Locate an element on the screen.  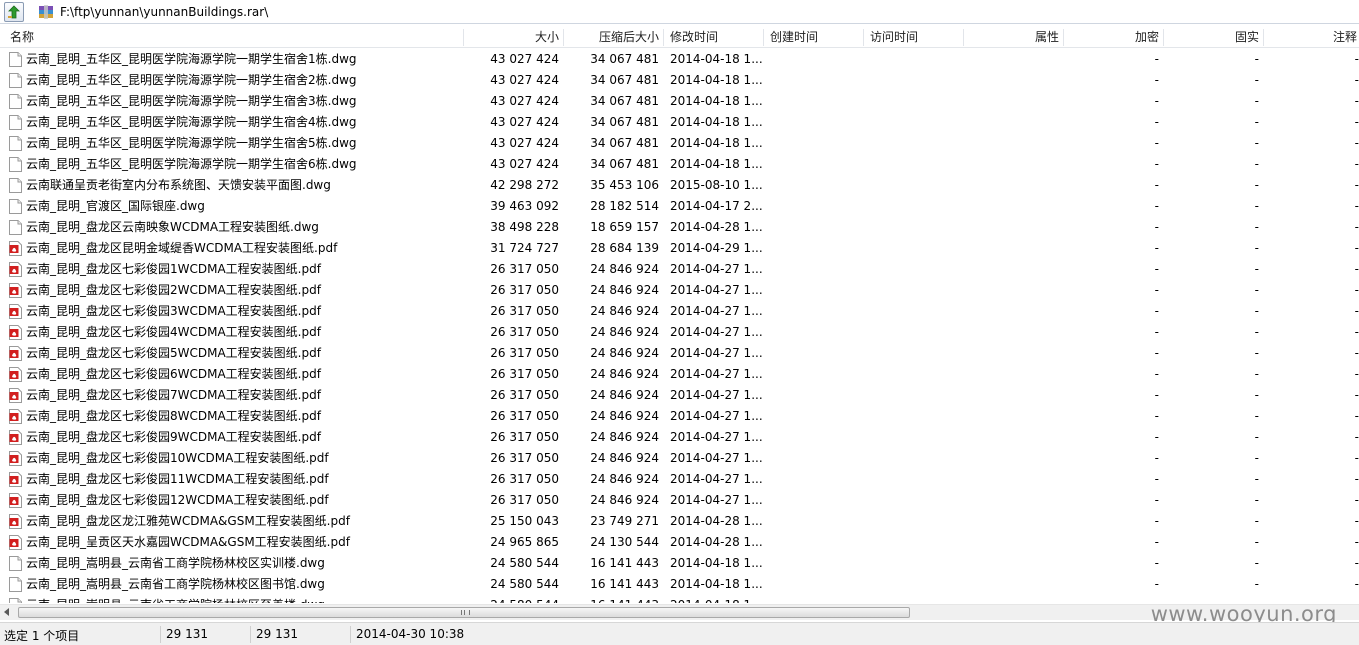
col-modified: 修改时间 is located at coordinates (694, 37).